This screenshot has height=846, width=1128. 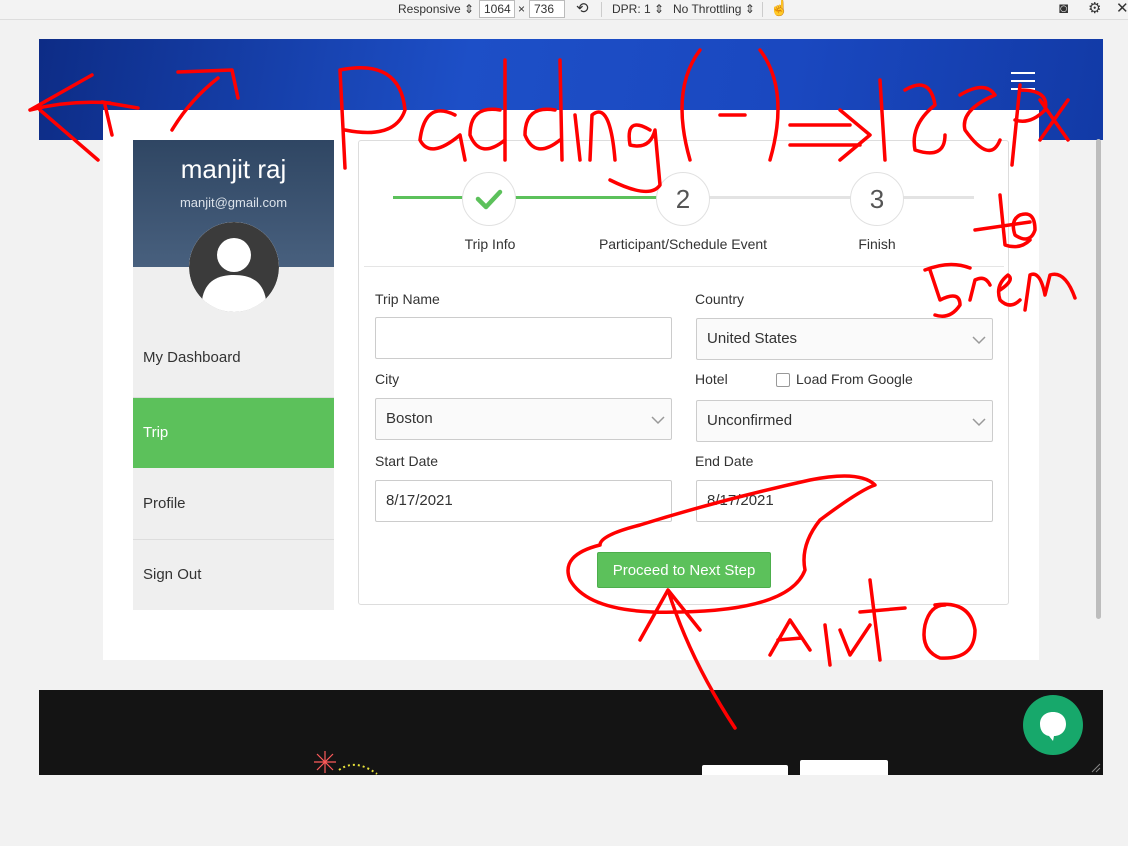 I want to click on sidebar-item-profile: Profile, so click(x=233, y=504).